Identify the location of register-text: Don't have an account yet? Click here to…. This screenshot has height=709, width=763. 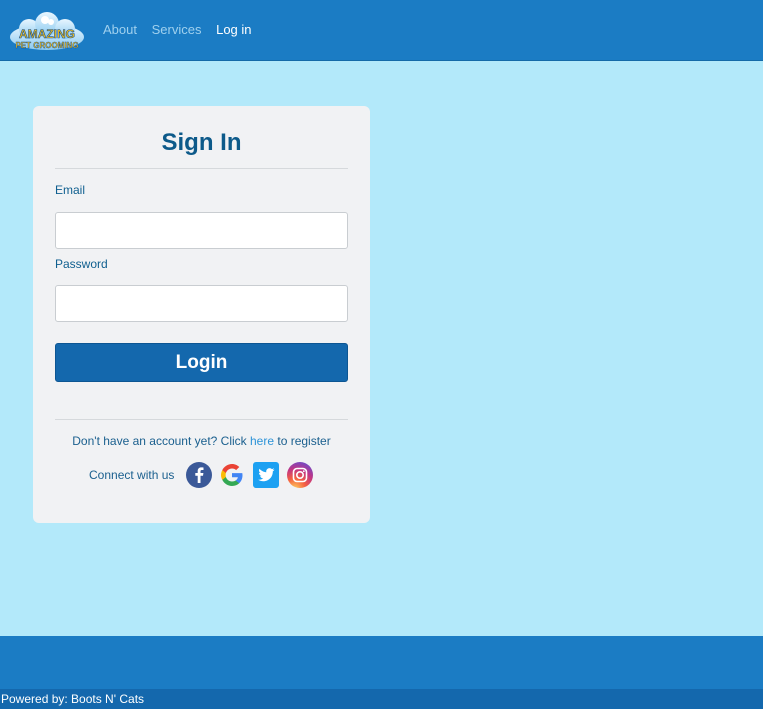
(201, 441).